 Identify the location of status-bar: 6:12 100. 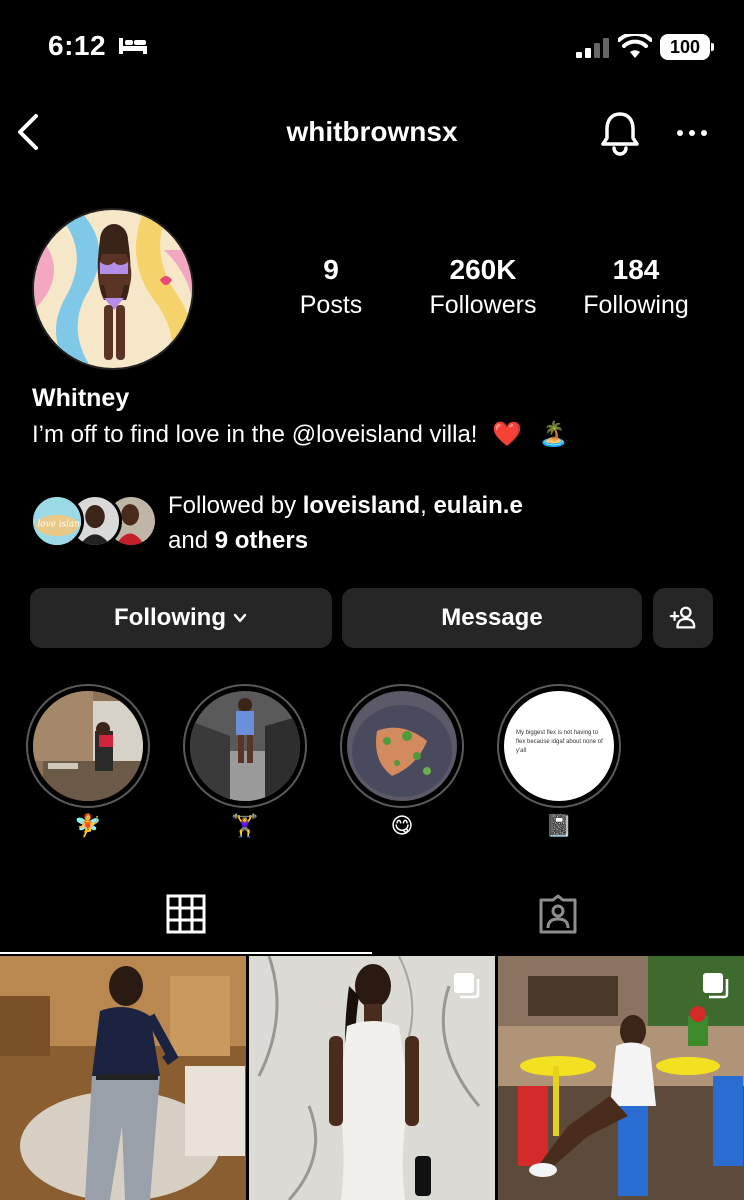
(372, 45).